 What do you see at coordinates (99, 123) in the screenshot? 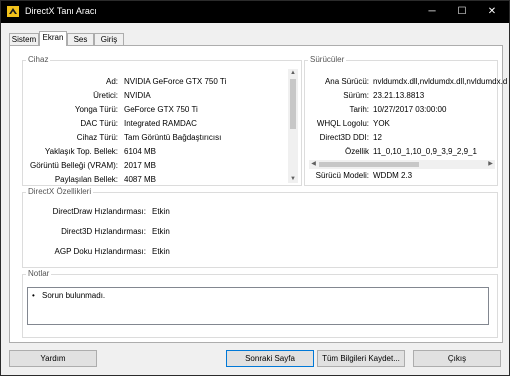
I see `device-label: DAC Türü:` at bounding box center [99, 123].